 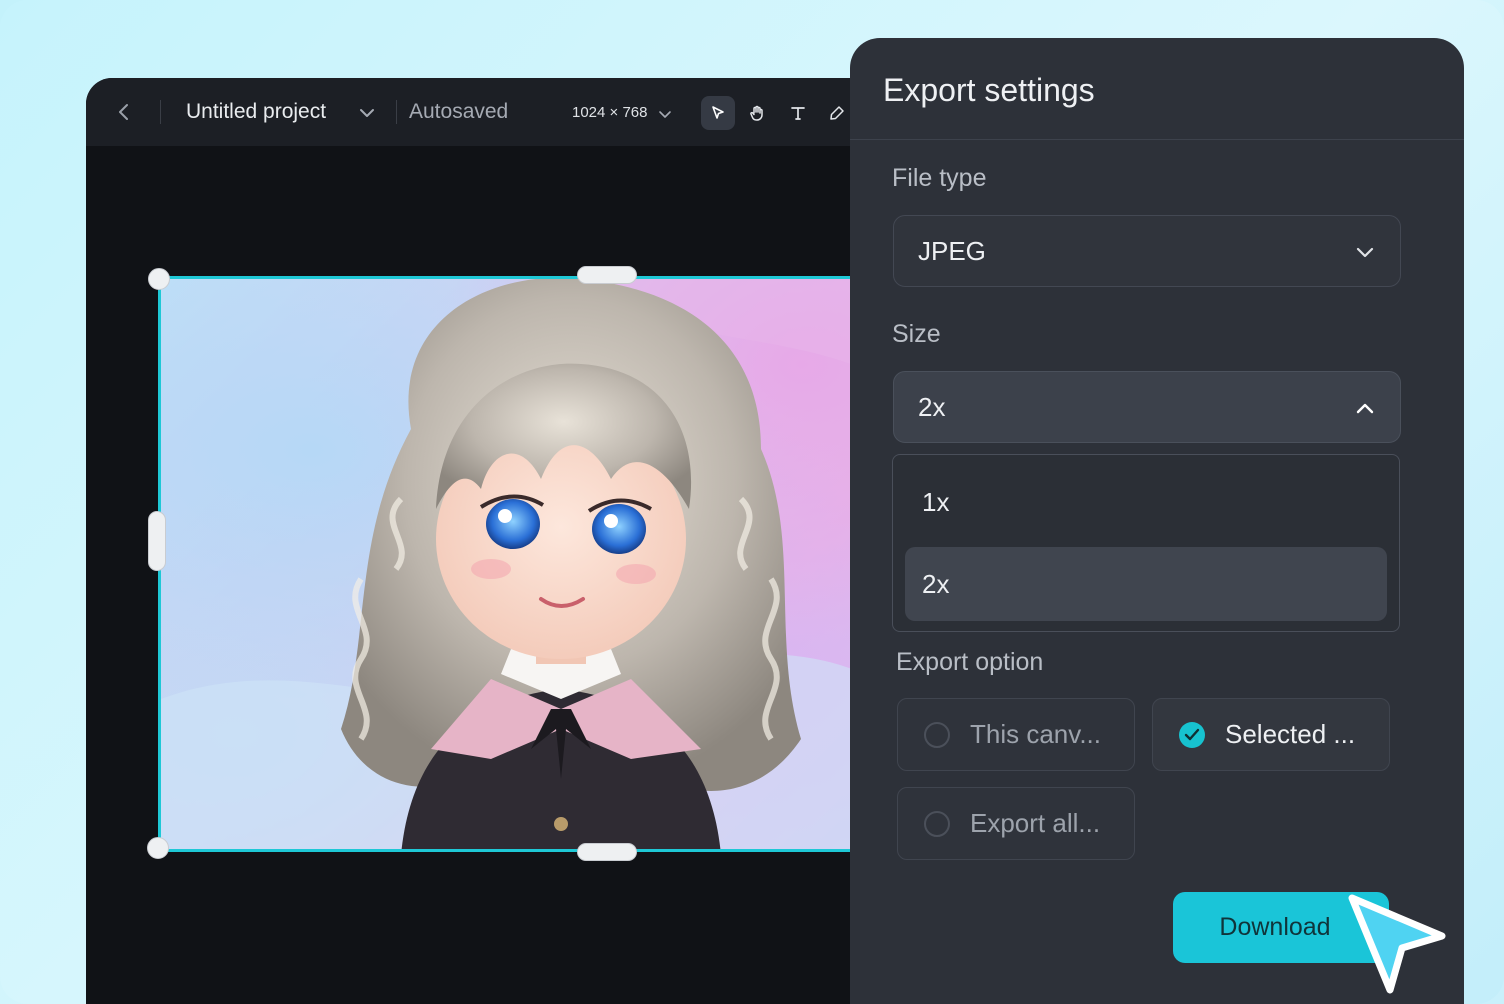 I want to click on radio-checked-icon, so click(x=1192, y=734).